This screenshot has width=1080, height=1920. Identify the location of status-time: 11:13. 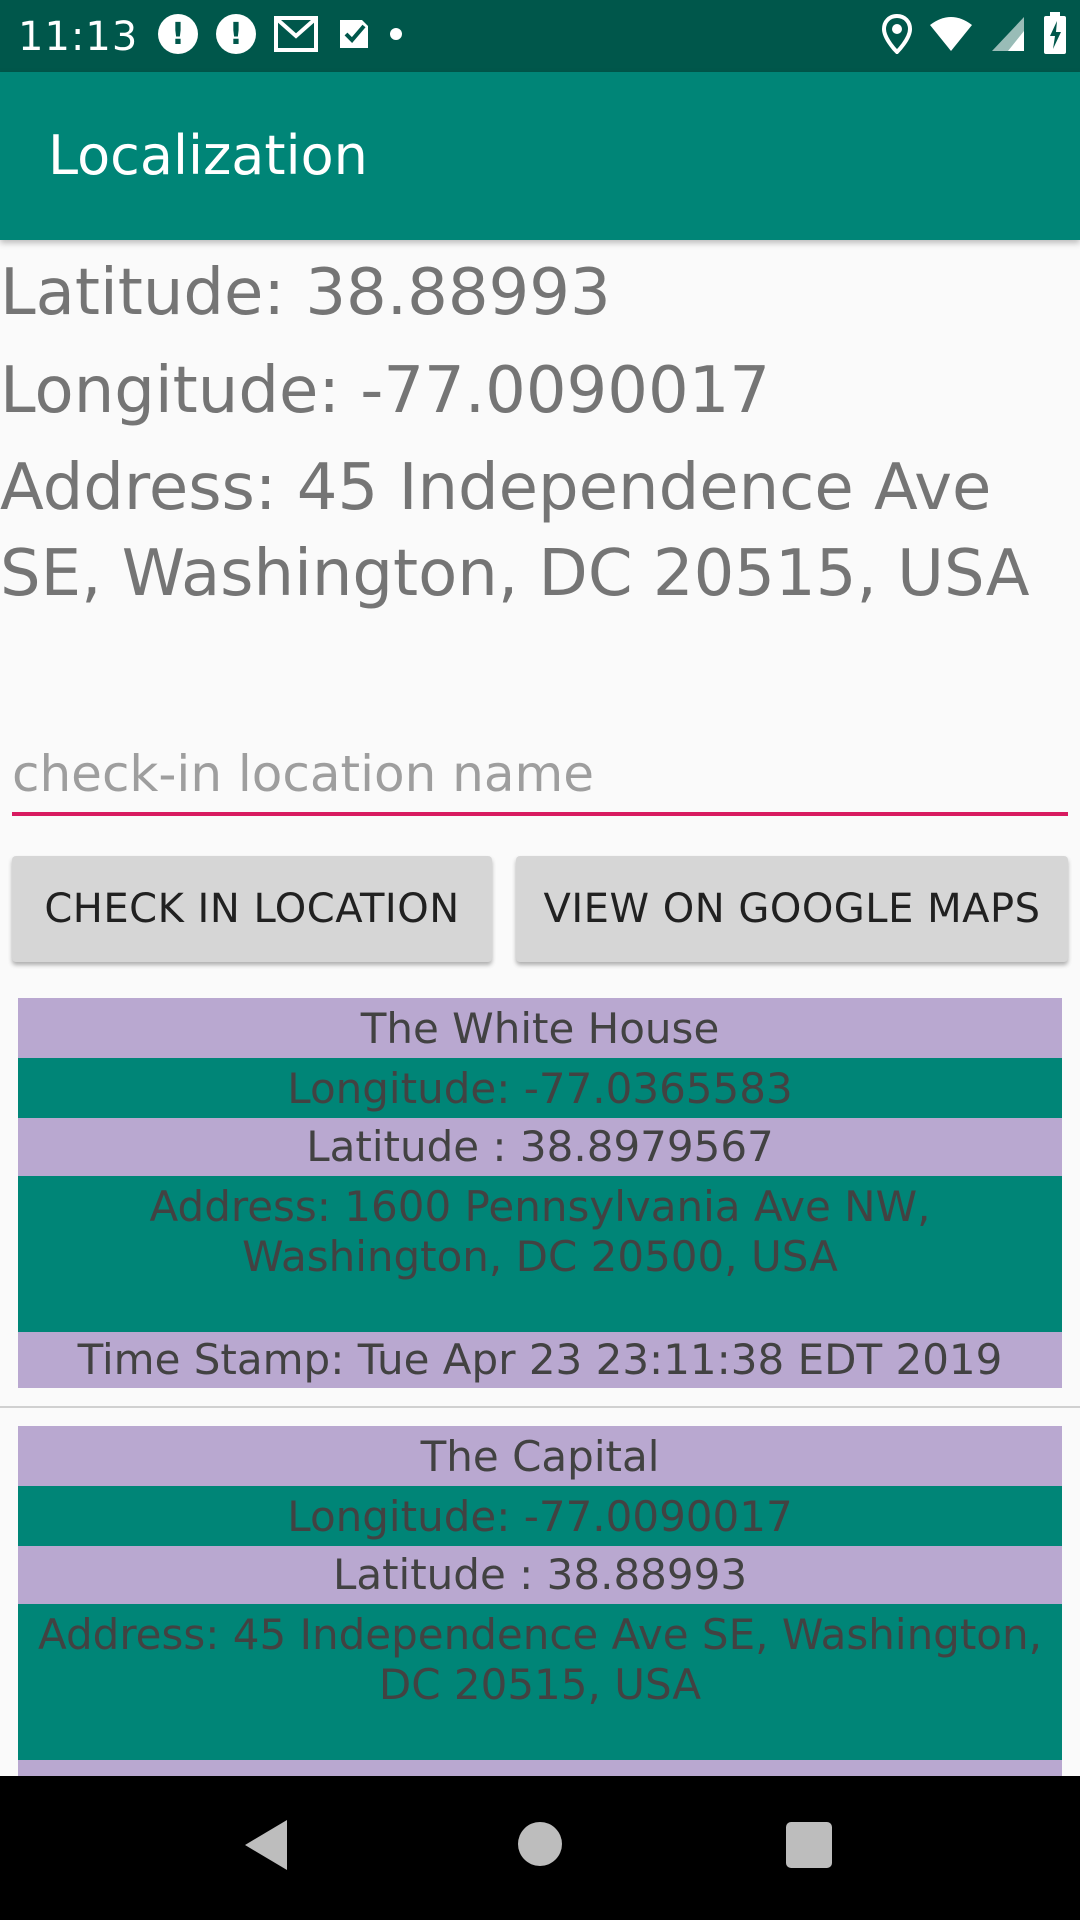
(78, 37).